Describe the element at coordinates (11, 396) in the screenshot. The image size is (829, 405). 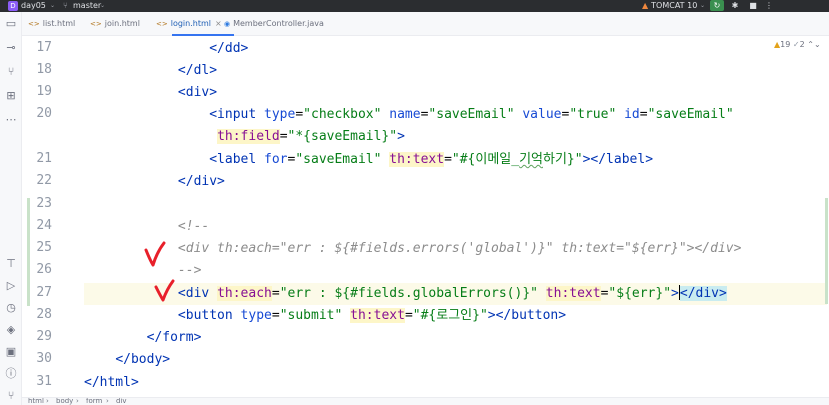
I see `git-icon: ⑂` at that location.